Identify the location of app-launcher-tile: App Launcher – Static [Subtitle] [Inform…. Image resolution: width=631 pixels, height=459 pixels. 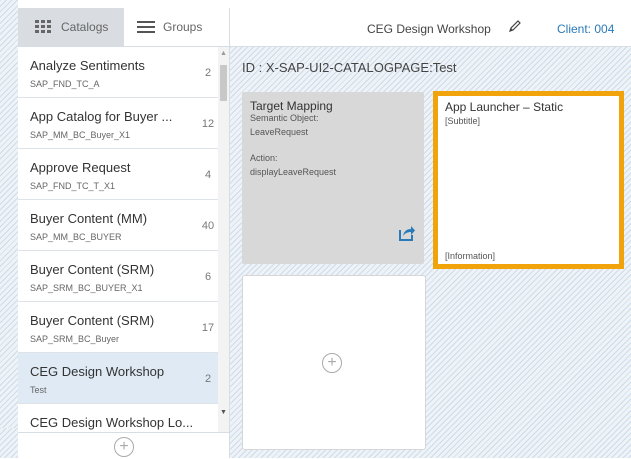
(528, 180).